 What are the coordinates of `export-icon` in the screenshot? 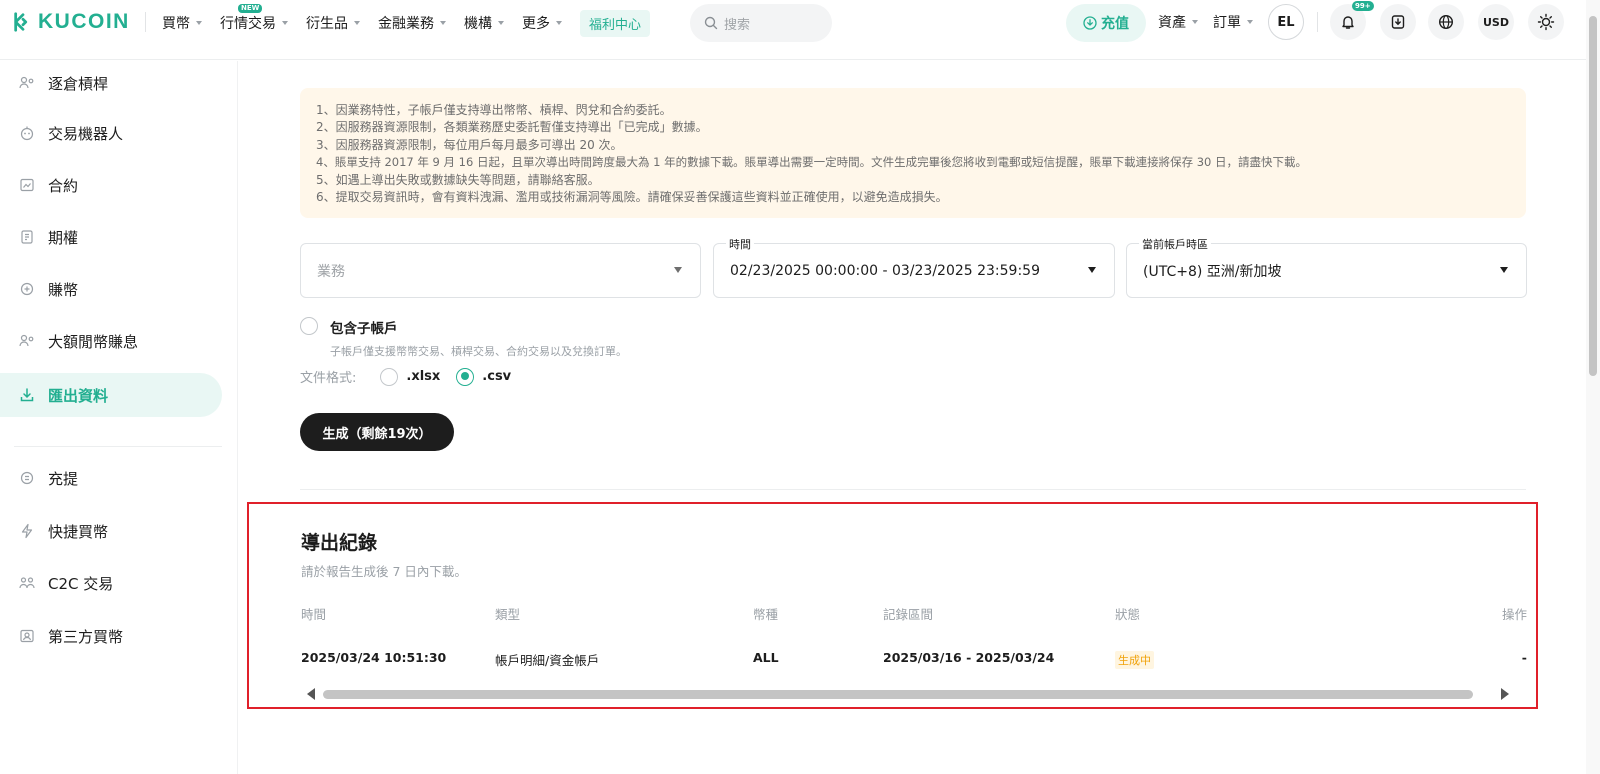 It's located at (27, 395).